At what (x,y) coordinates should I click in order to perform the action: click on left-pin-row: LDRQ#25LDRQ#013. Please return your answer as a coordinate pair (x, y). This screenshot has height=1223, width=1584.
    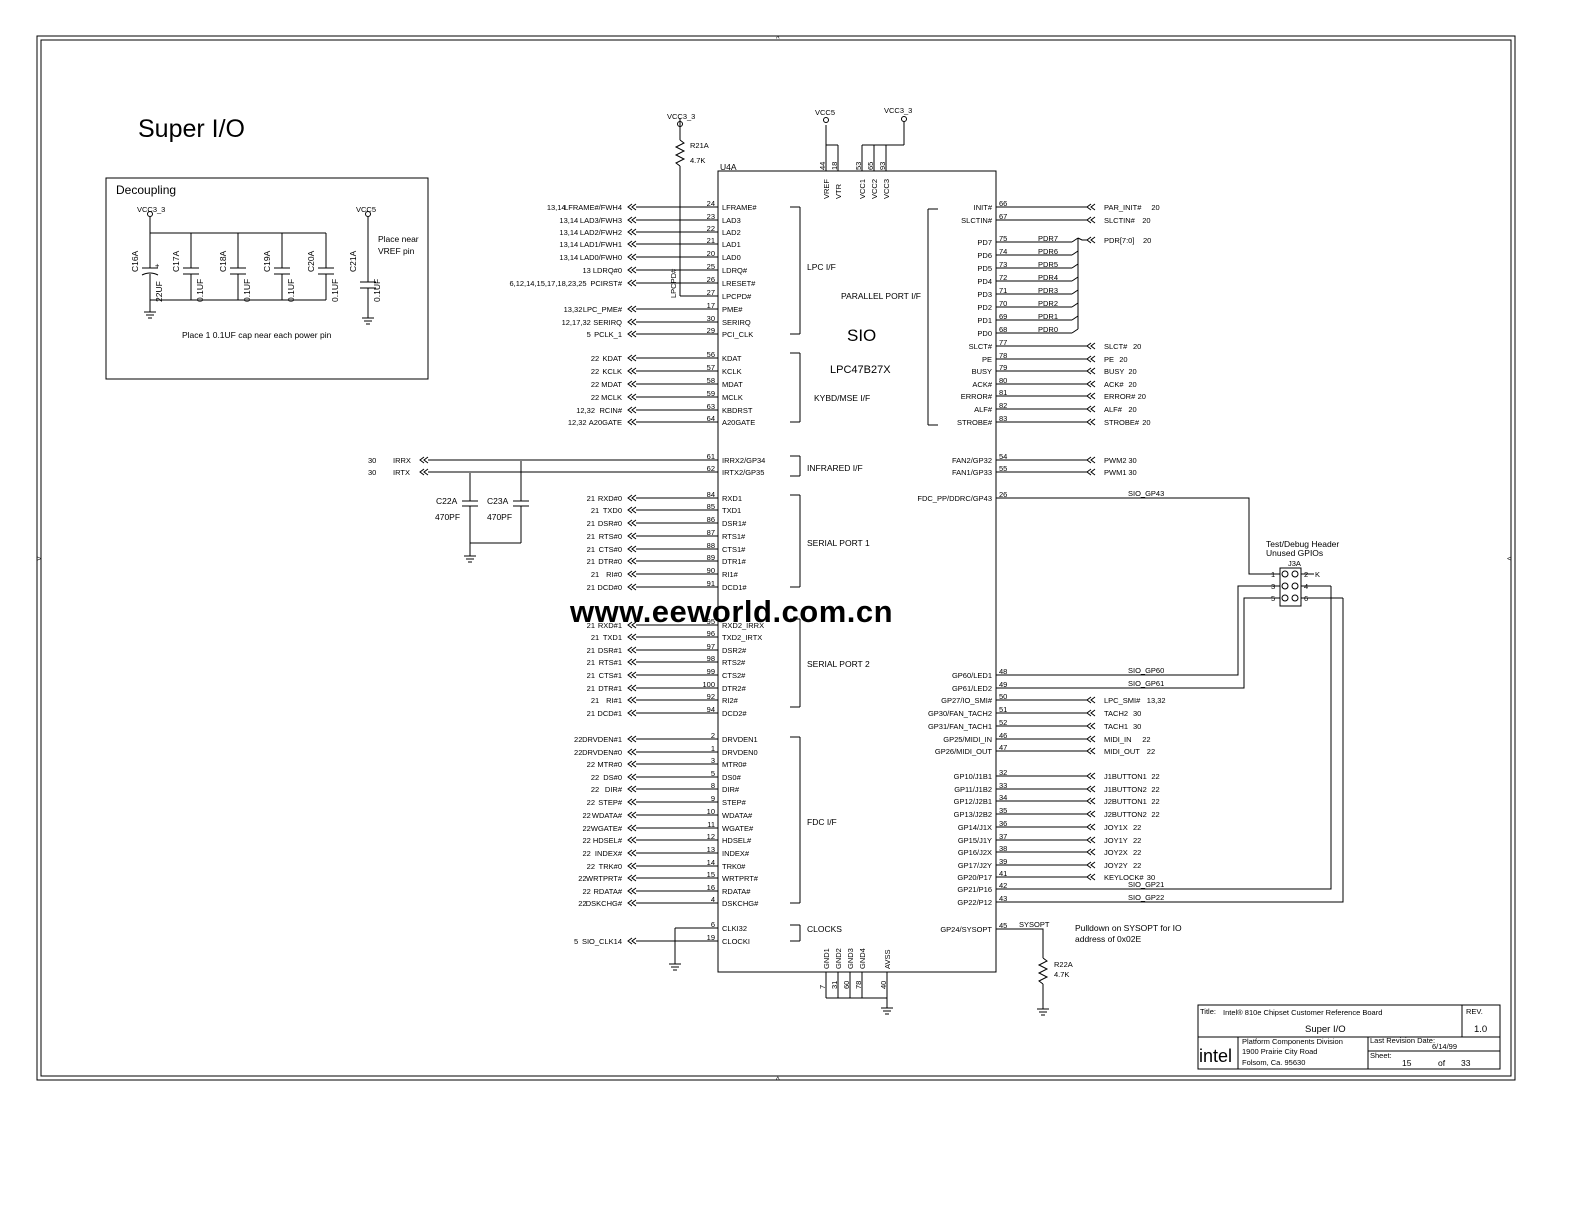
    Looking at the image, I should click on (664, 268).